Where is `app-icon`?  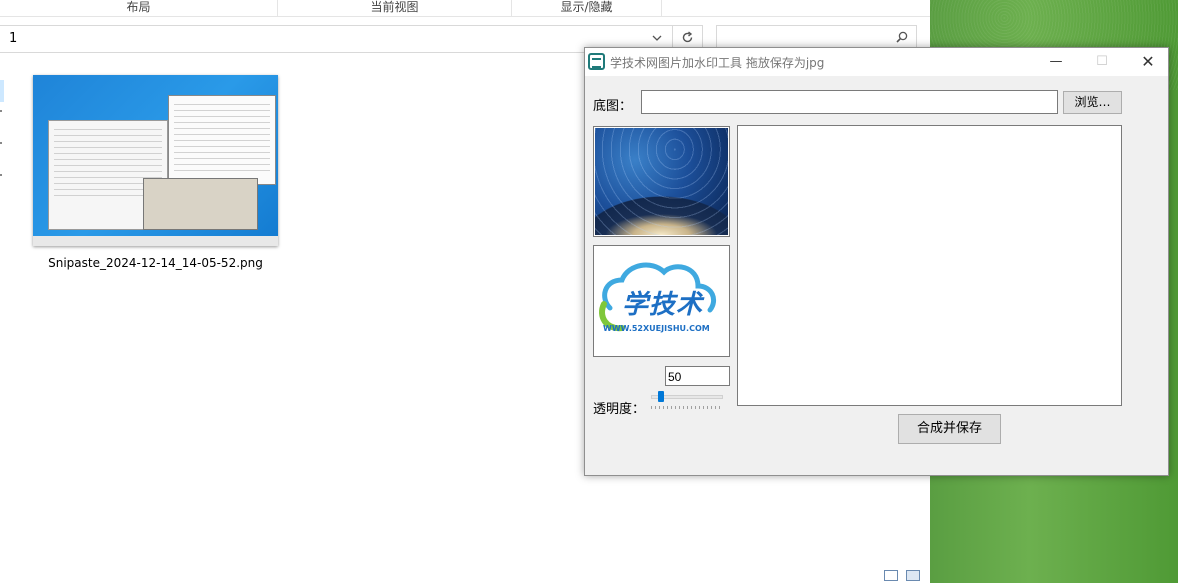
app-icon is located at coordinates (596, 61).